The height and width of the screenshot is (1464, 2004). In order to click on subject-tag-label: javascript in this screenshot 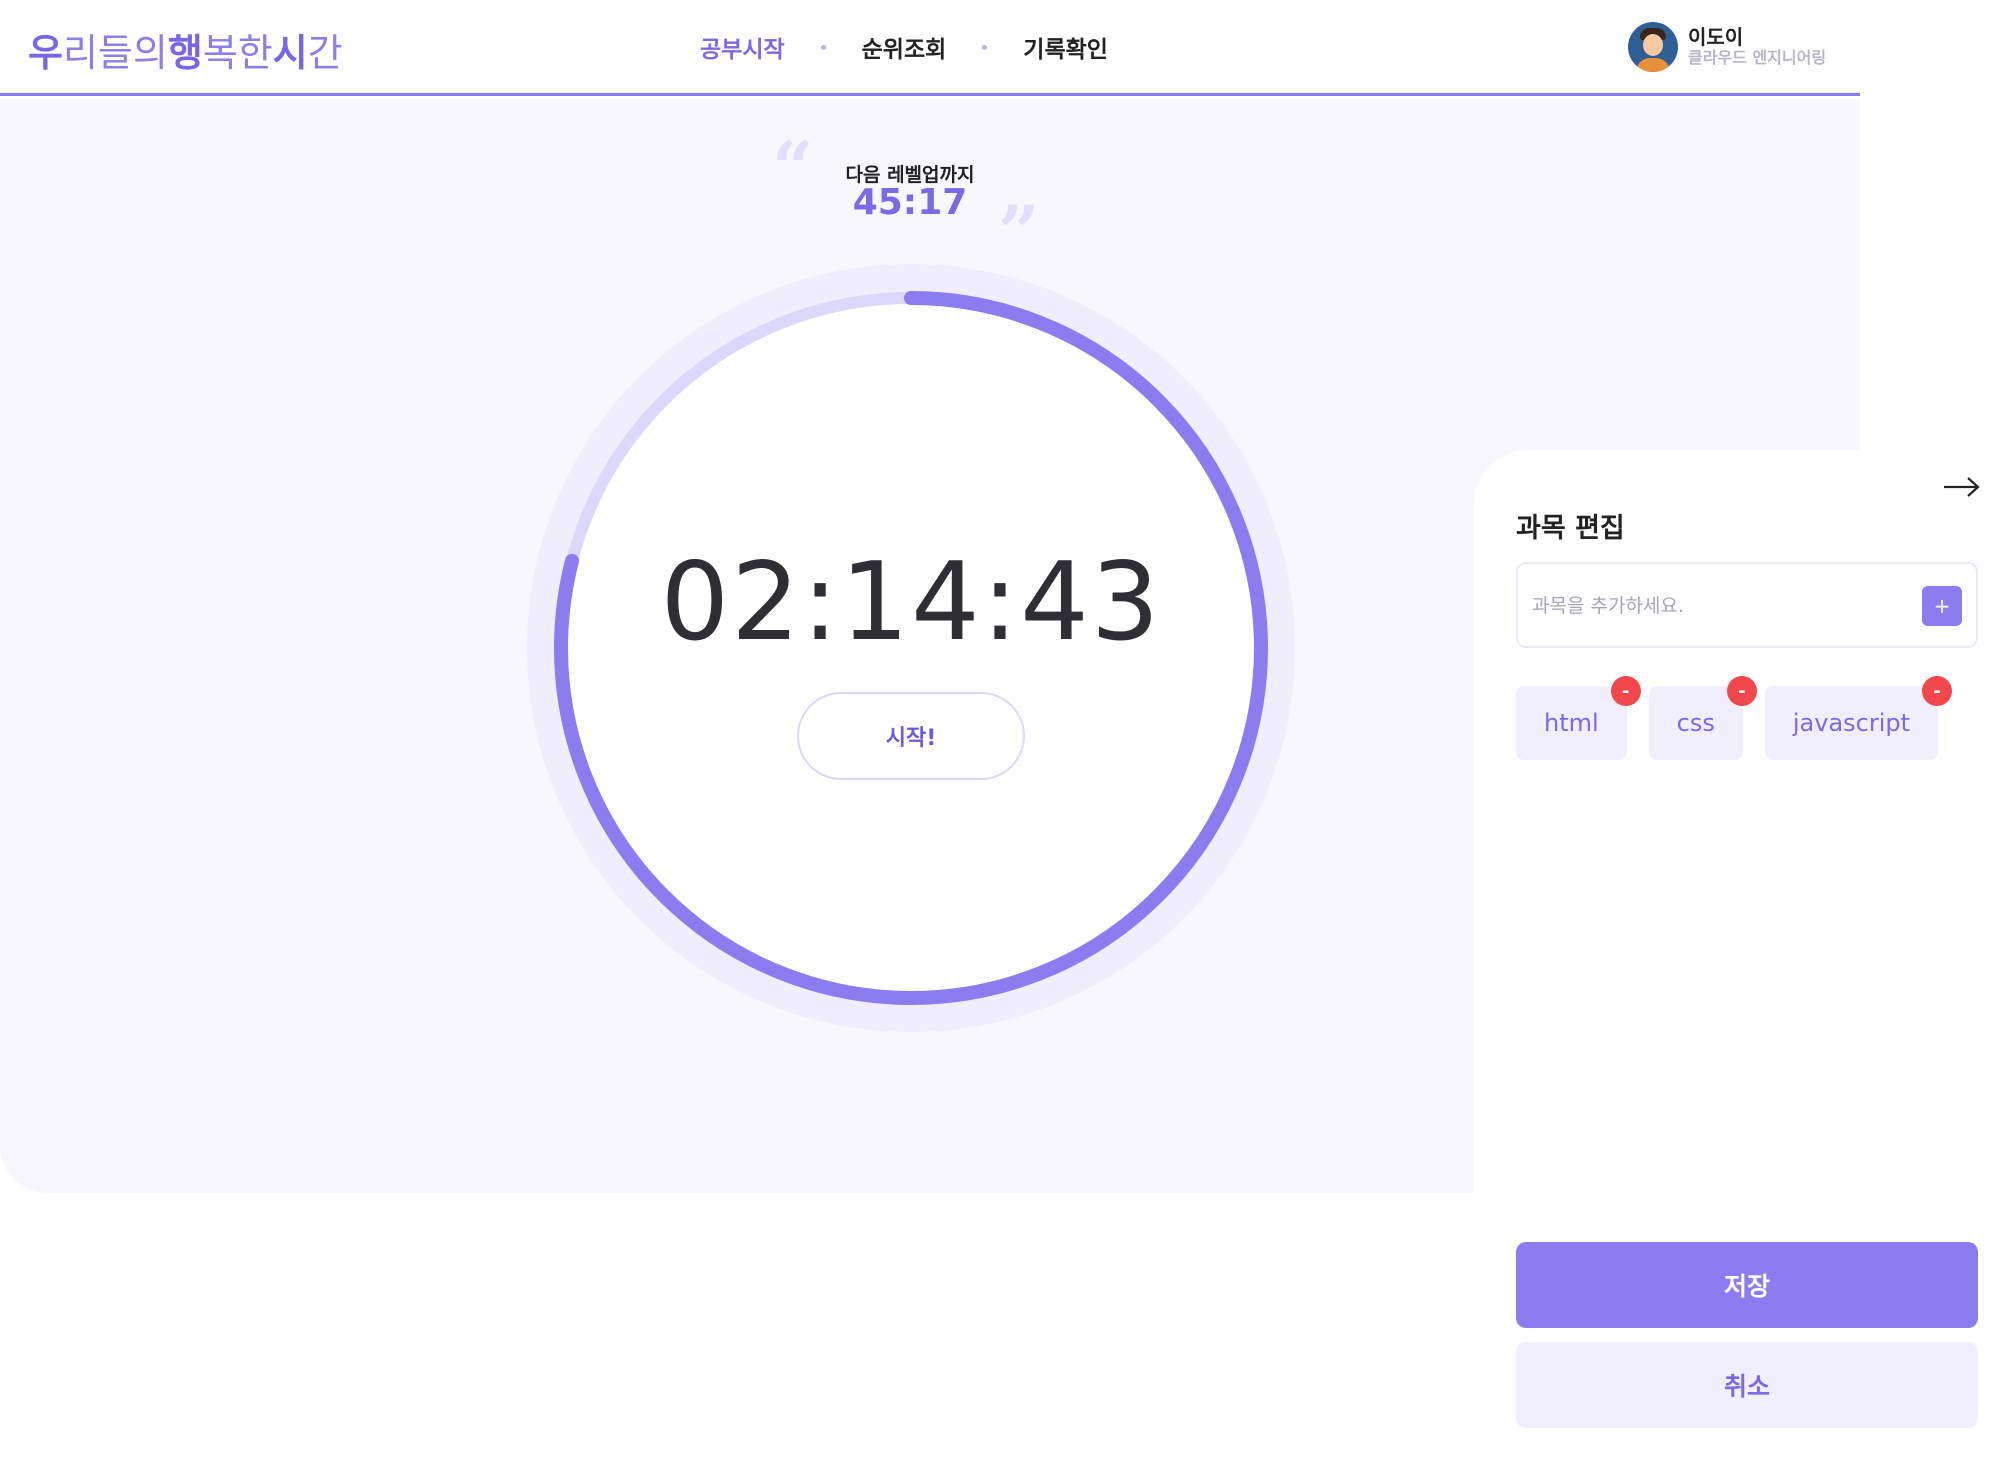, I will do `click(1851, 723)`.